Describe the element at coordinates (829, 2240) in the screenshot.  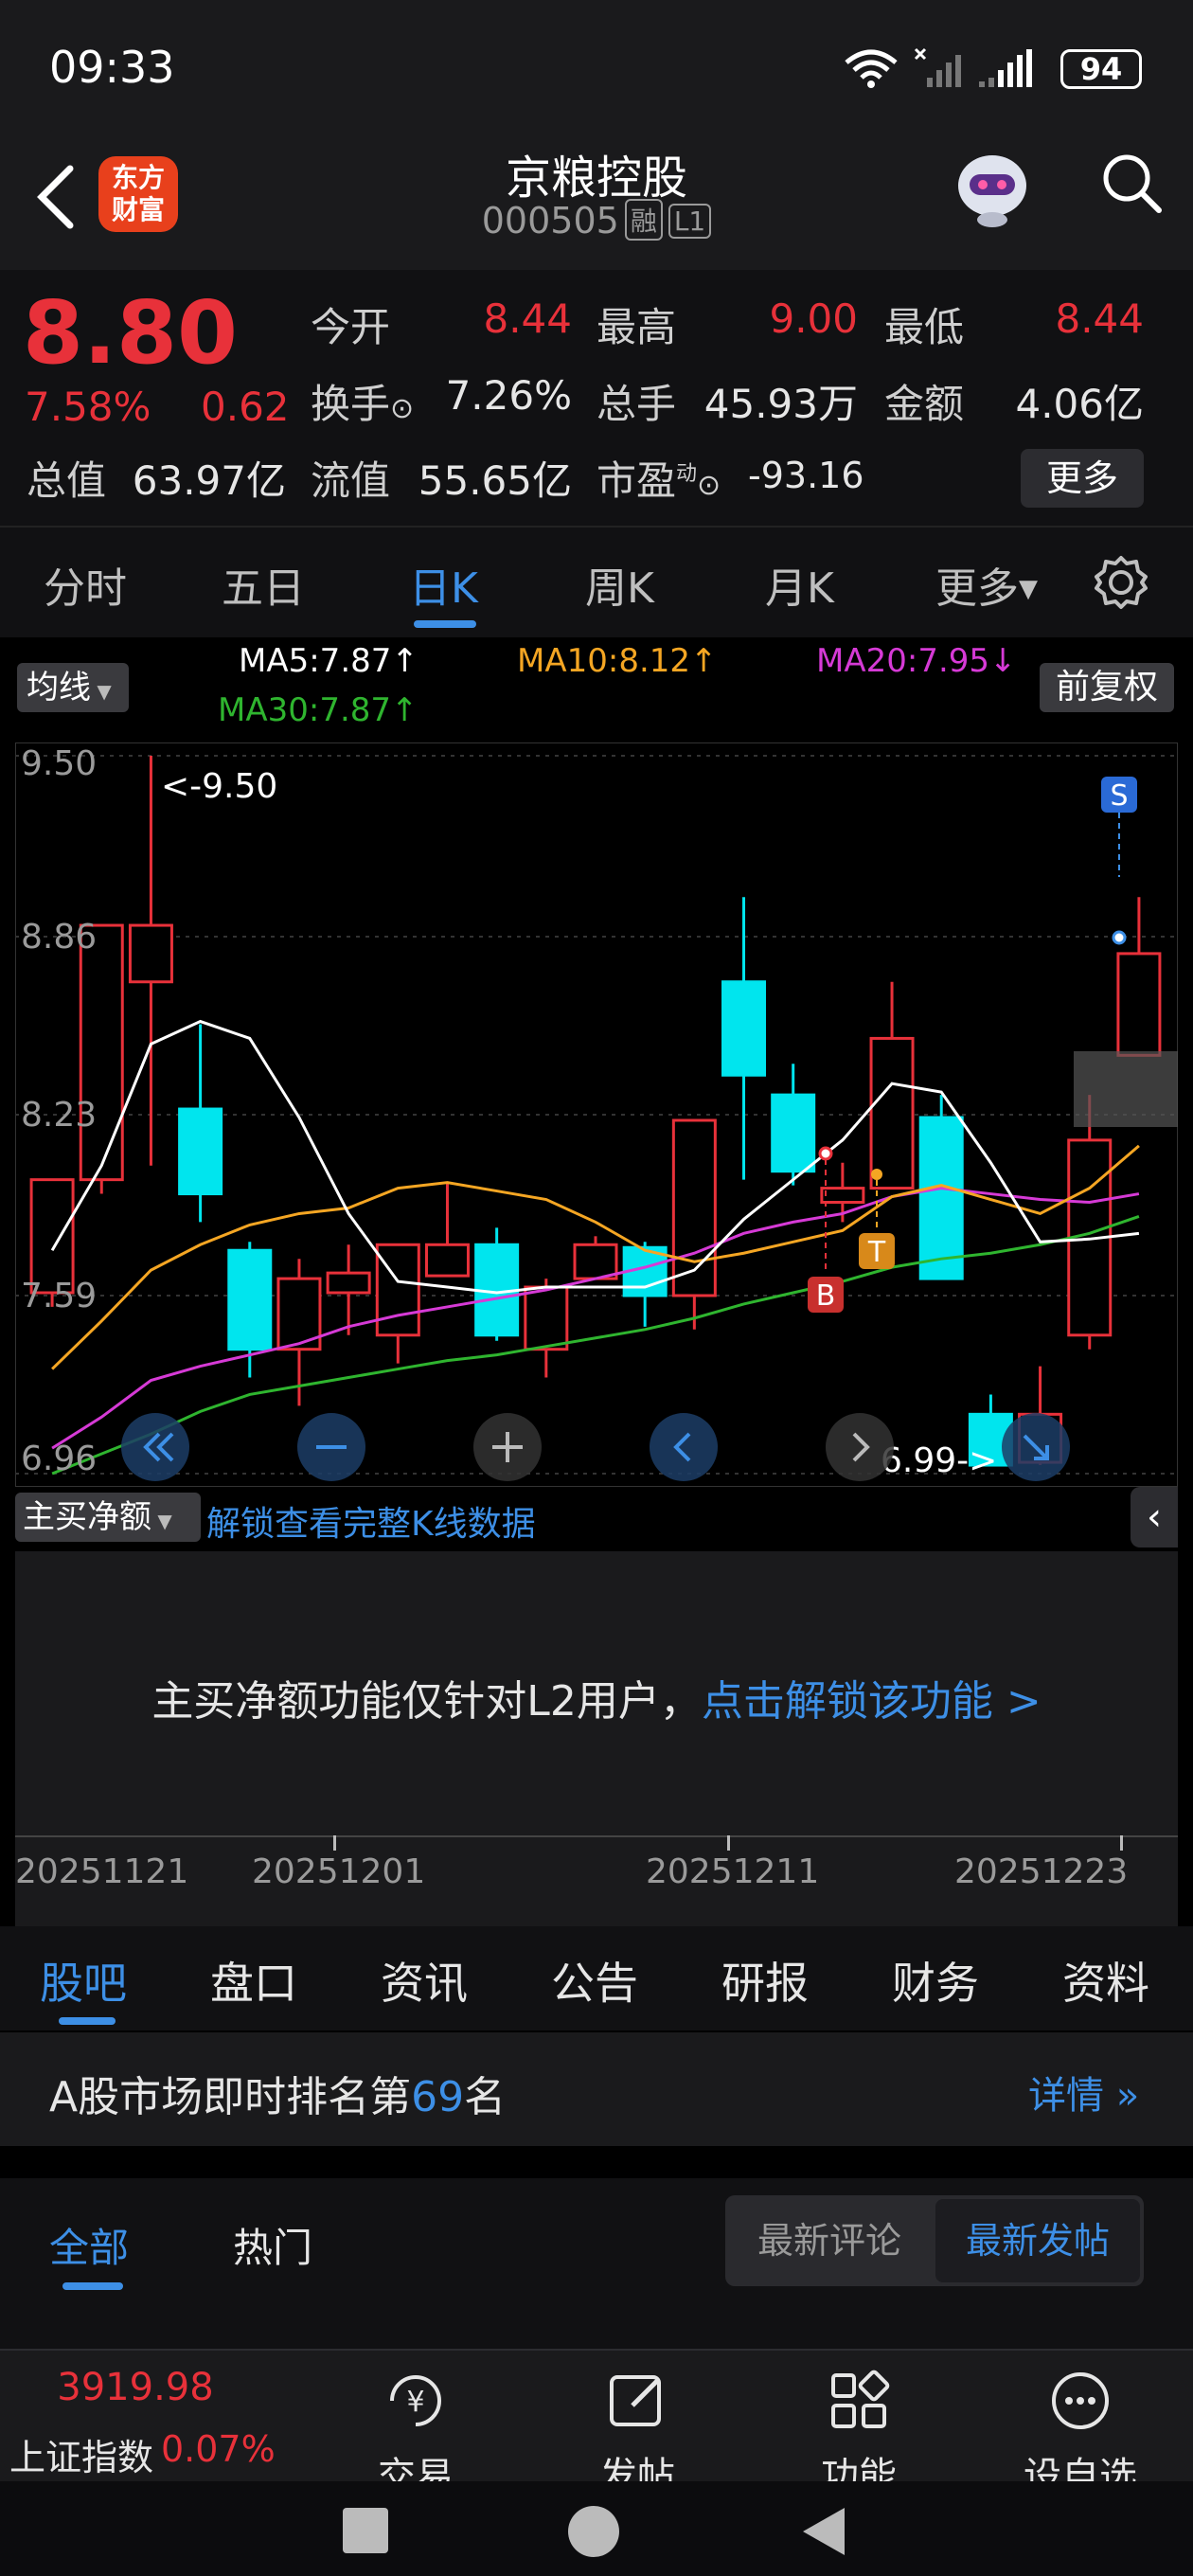
I see `sort-latest-comment: 最新评论` at that location.